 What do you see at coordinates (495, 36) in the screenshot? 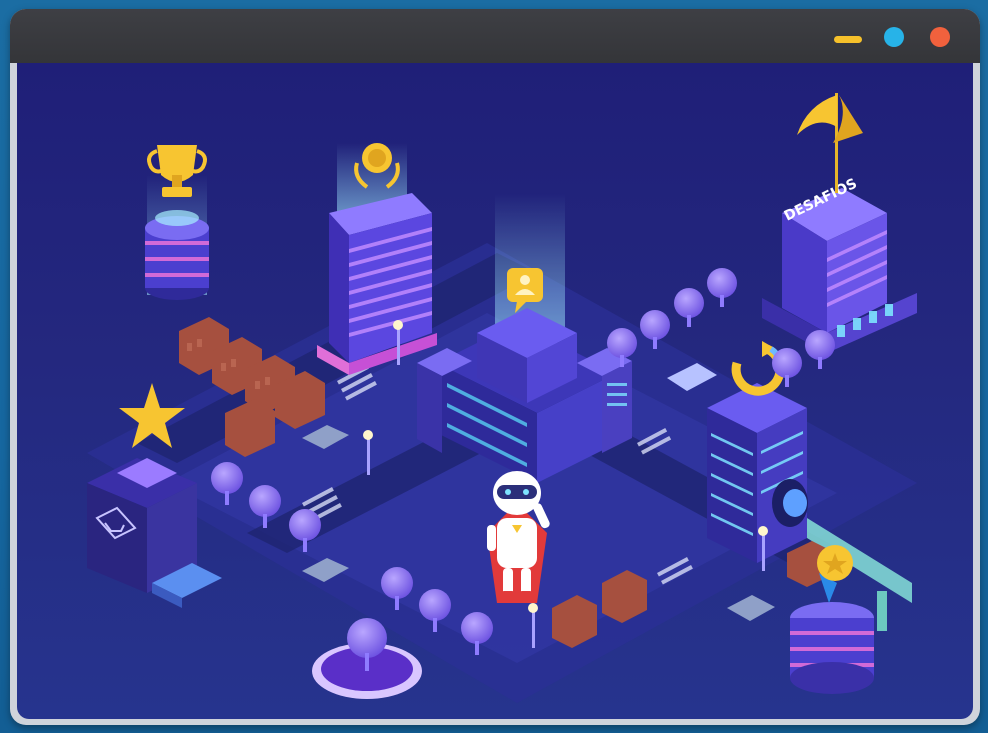
I see `title-bar` at bounding box center [495, 36].